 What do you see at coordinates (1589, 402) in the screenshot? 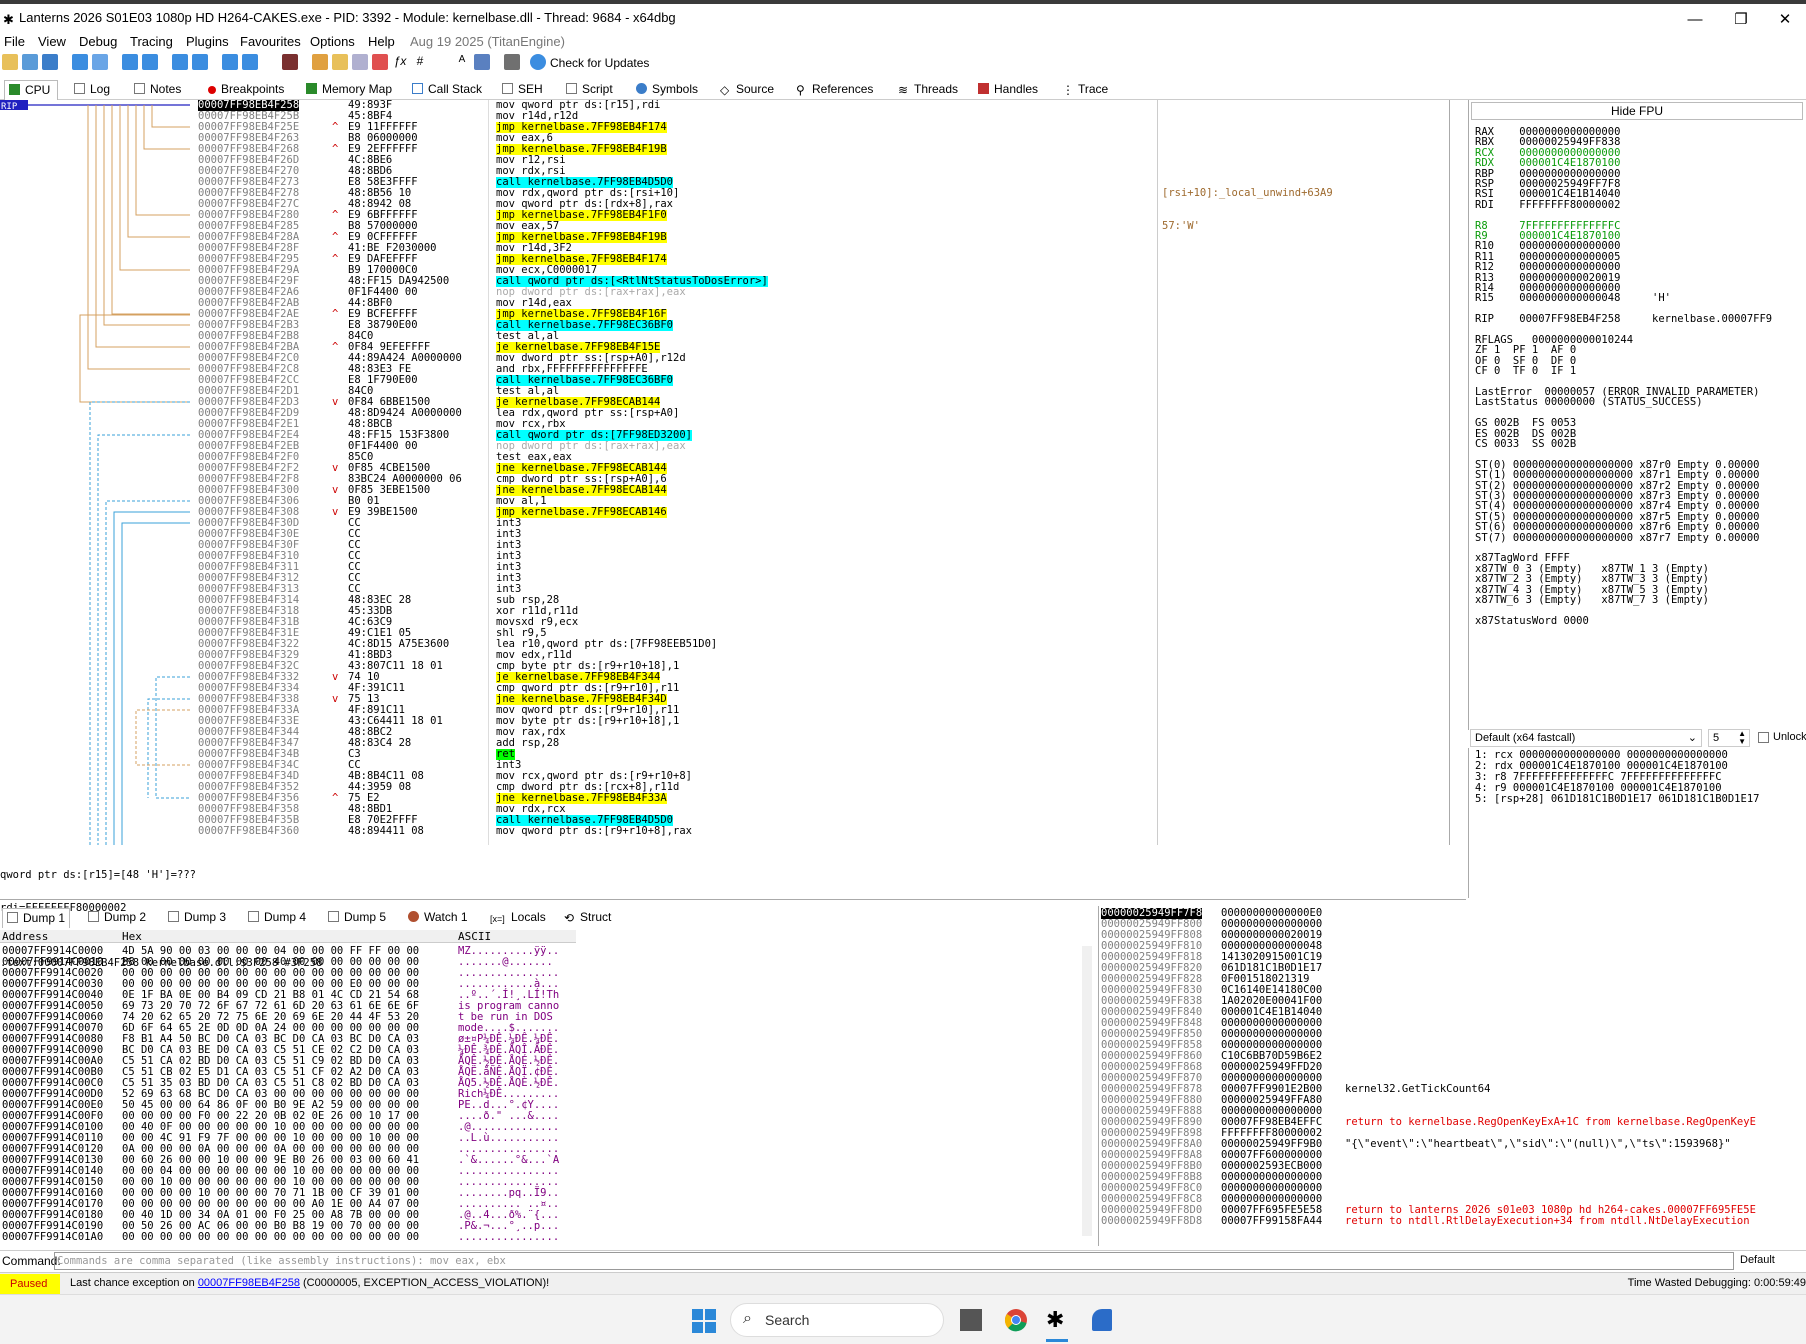
I see `register-row: LastStatus 00000000 (STATUS_SUCCESS)` at bounding box center [1589, 402].